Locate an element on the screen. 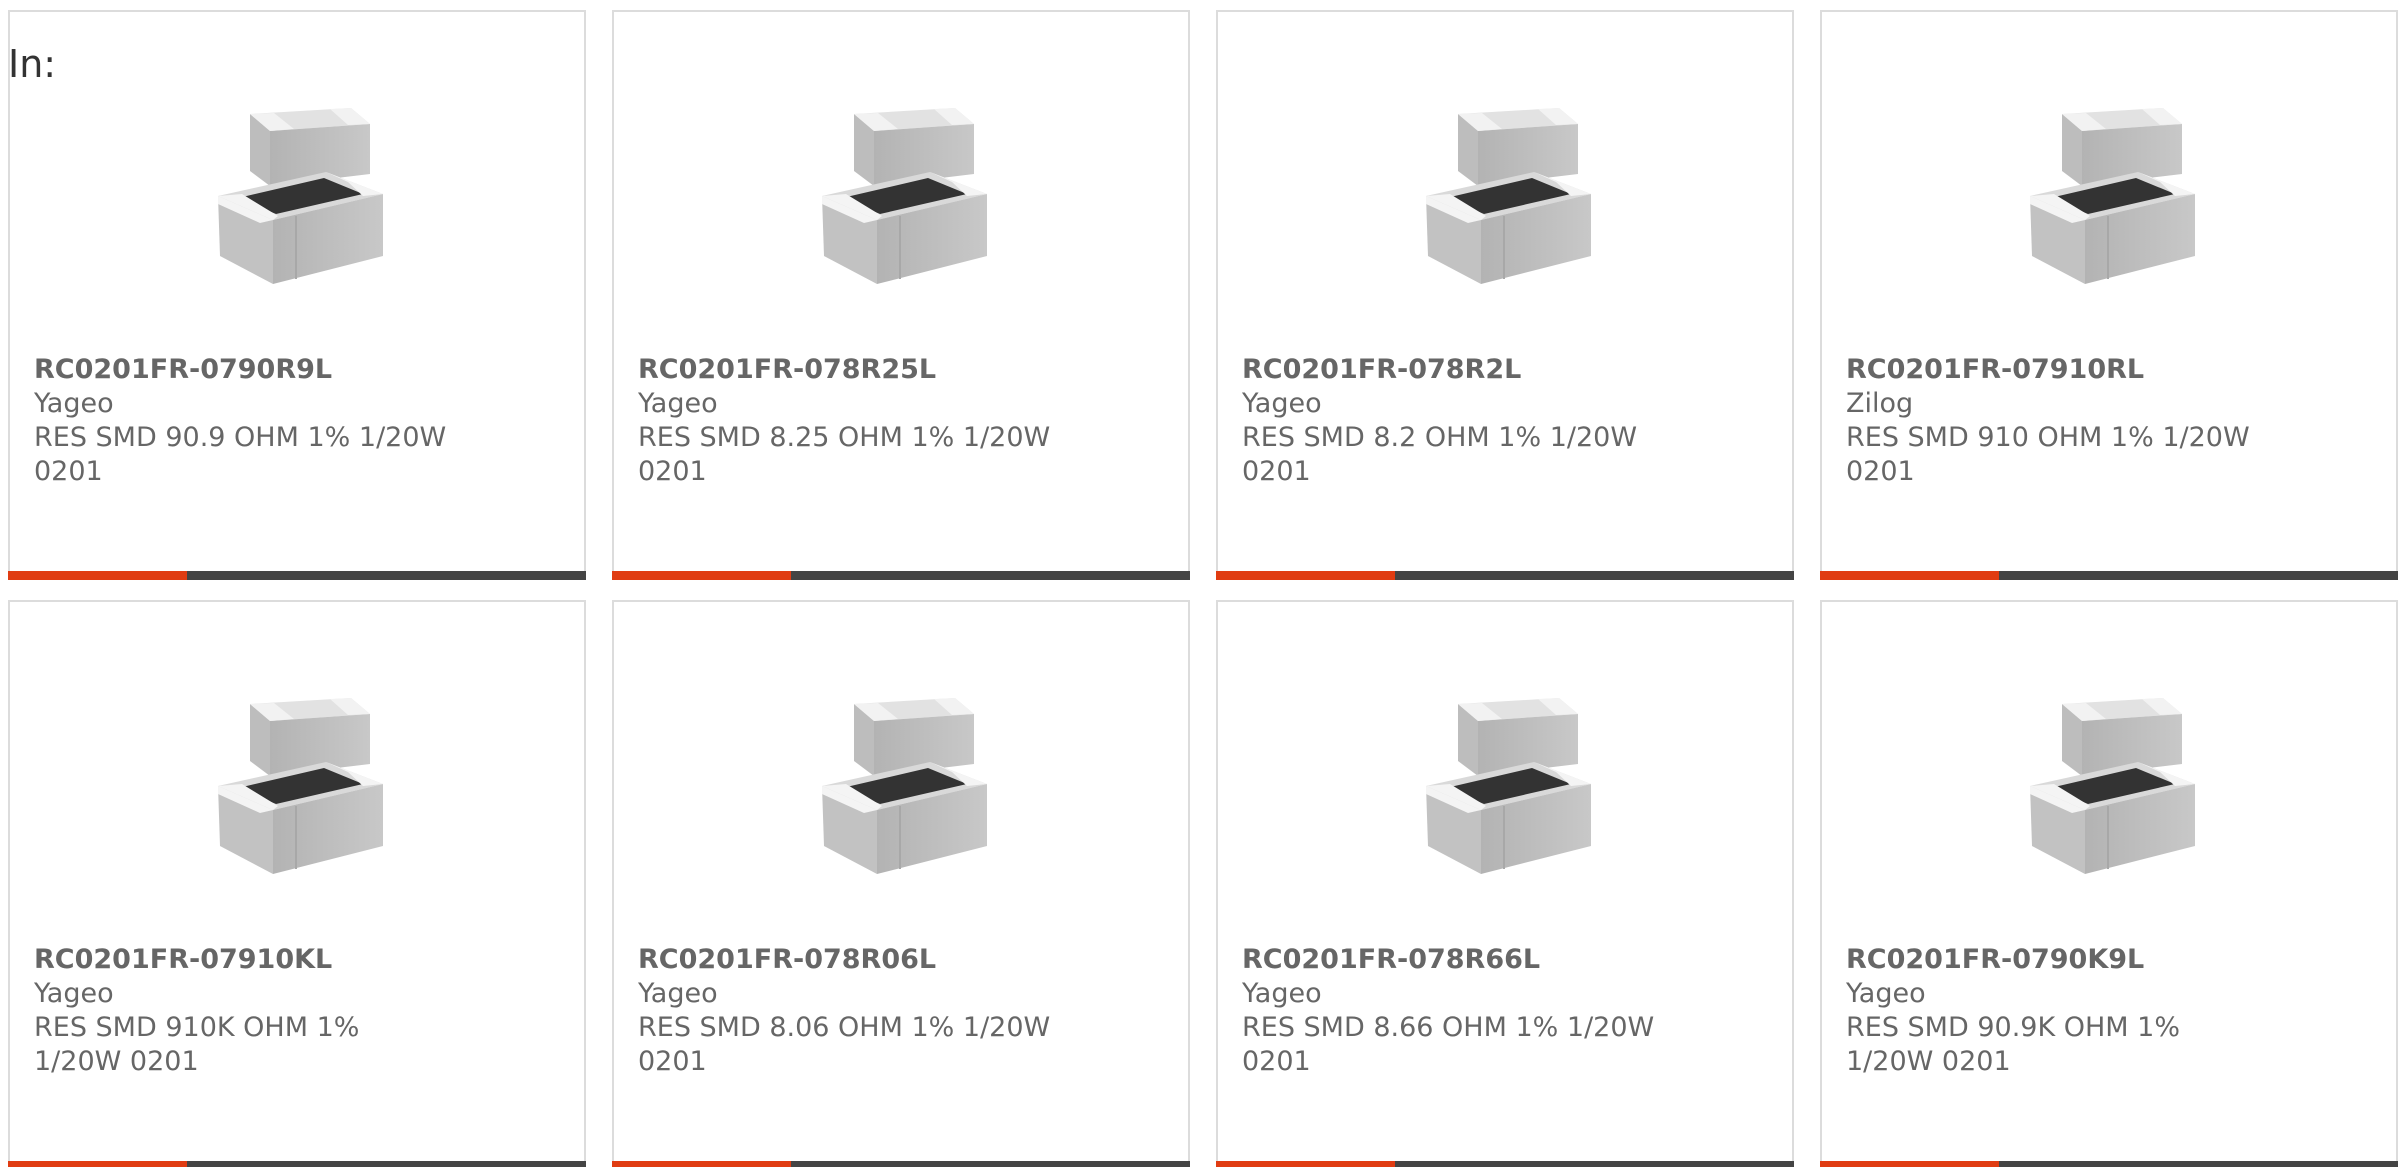 This screenshot has width=2400, height=1167. part-number: RC0201FR-078R06L is located at coordinates (787, 959).